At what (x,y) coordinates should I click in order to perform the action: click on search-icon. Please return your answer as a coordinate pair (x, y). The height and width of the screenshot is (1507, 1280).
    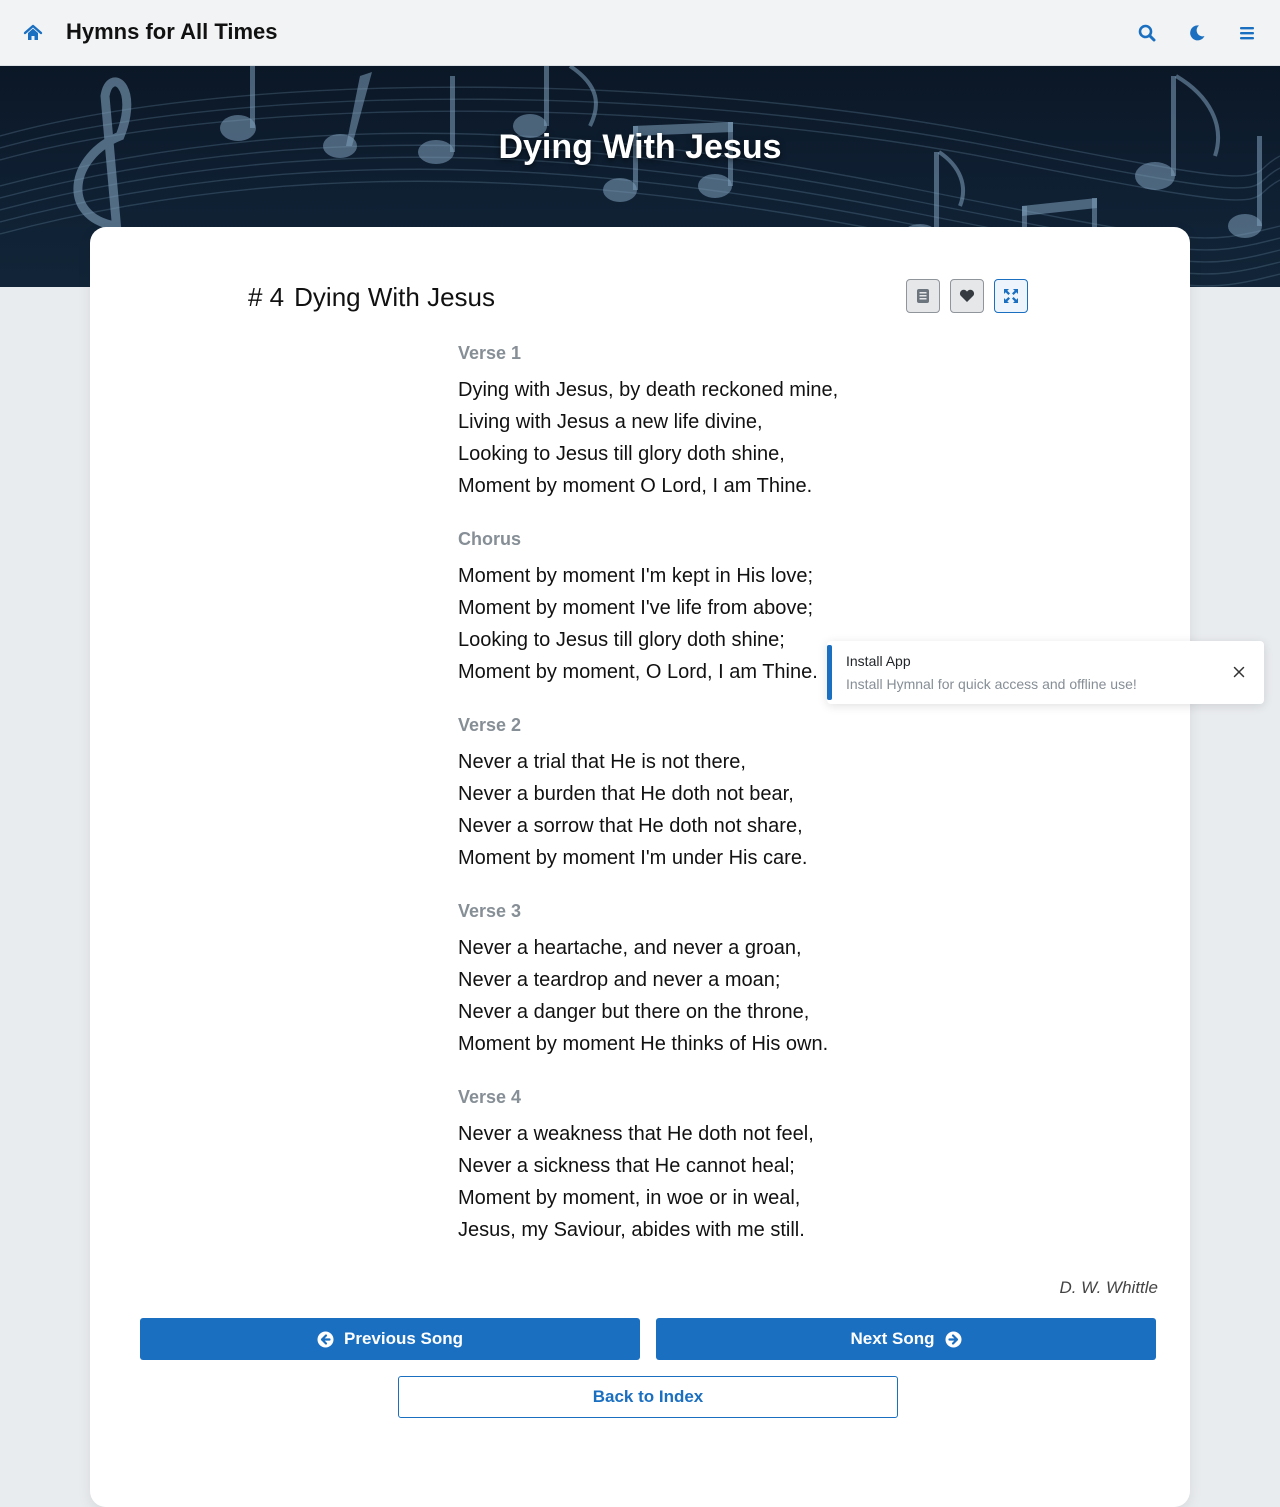
    Looking at the image, I should click on (1147, 33).